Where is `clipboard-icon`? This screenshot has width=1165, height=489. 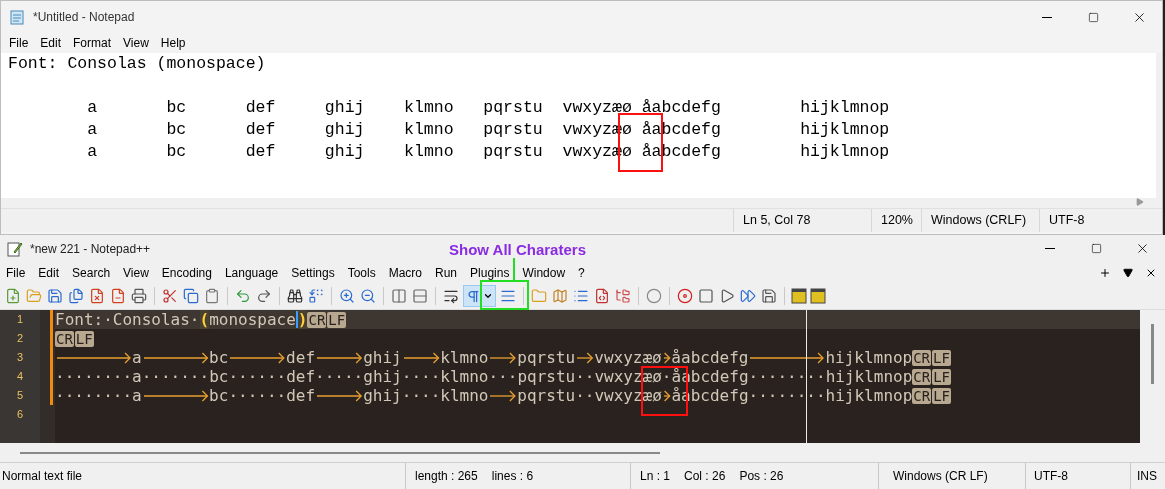 clipboard-icon is located at coordinates (212, 296).